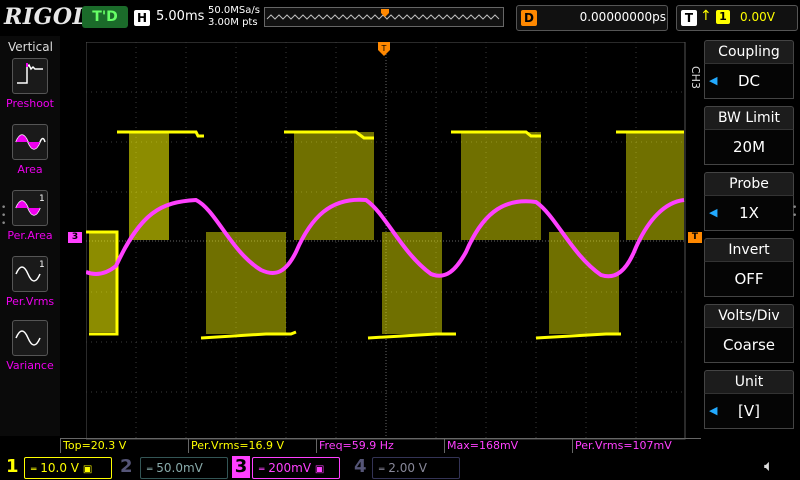  Describe the element at coordinates (695, 237) in the screenshot. I see `trigger-level-marker: T` at that location.